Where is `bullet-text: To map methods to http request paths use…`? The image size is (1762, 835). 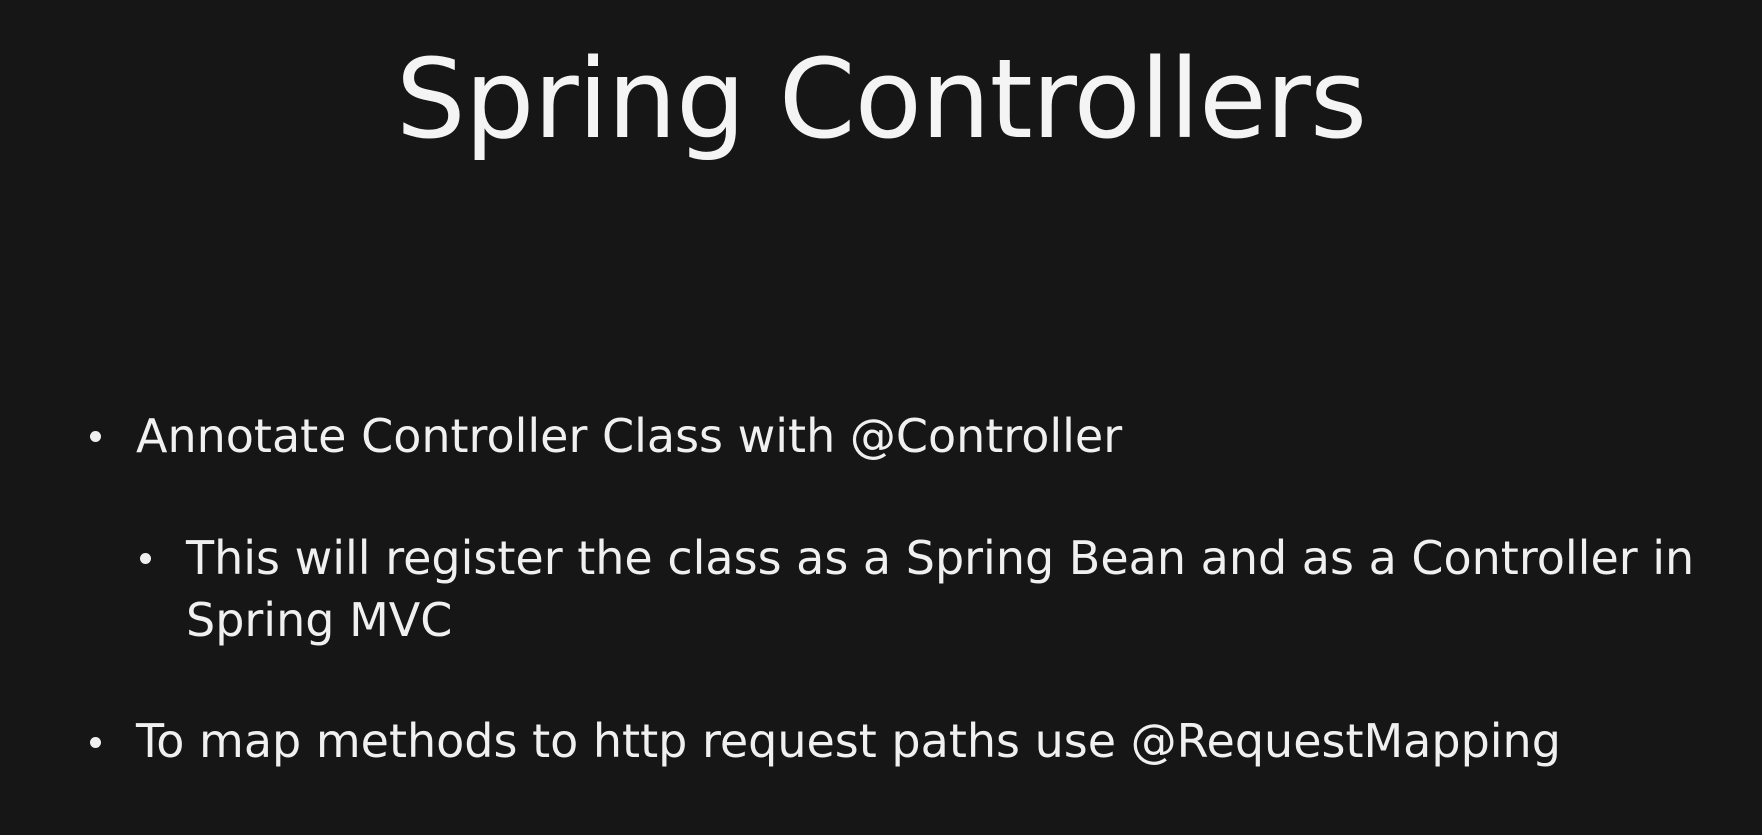
bullet-text: To map methods to http request paths use… is located at coordinates (848, 741).